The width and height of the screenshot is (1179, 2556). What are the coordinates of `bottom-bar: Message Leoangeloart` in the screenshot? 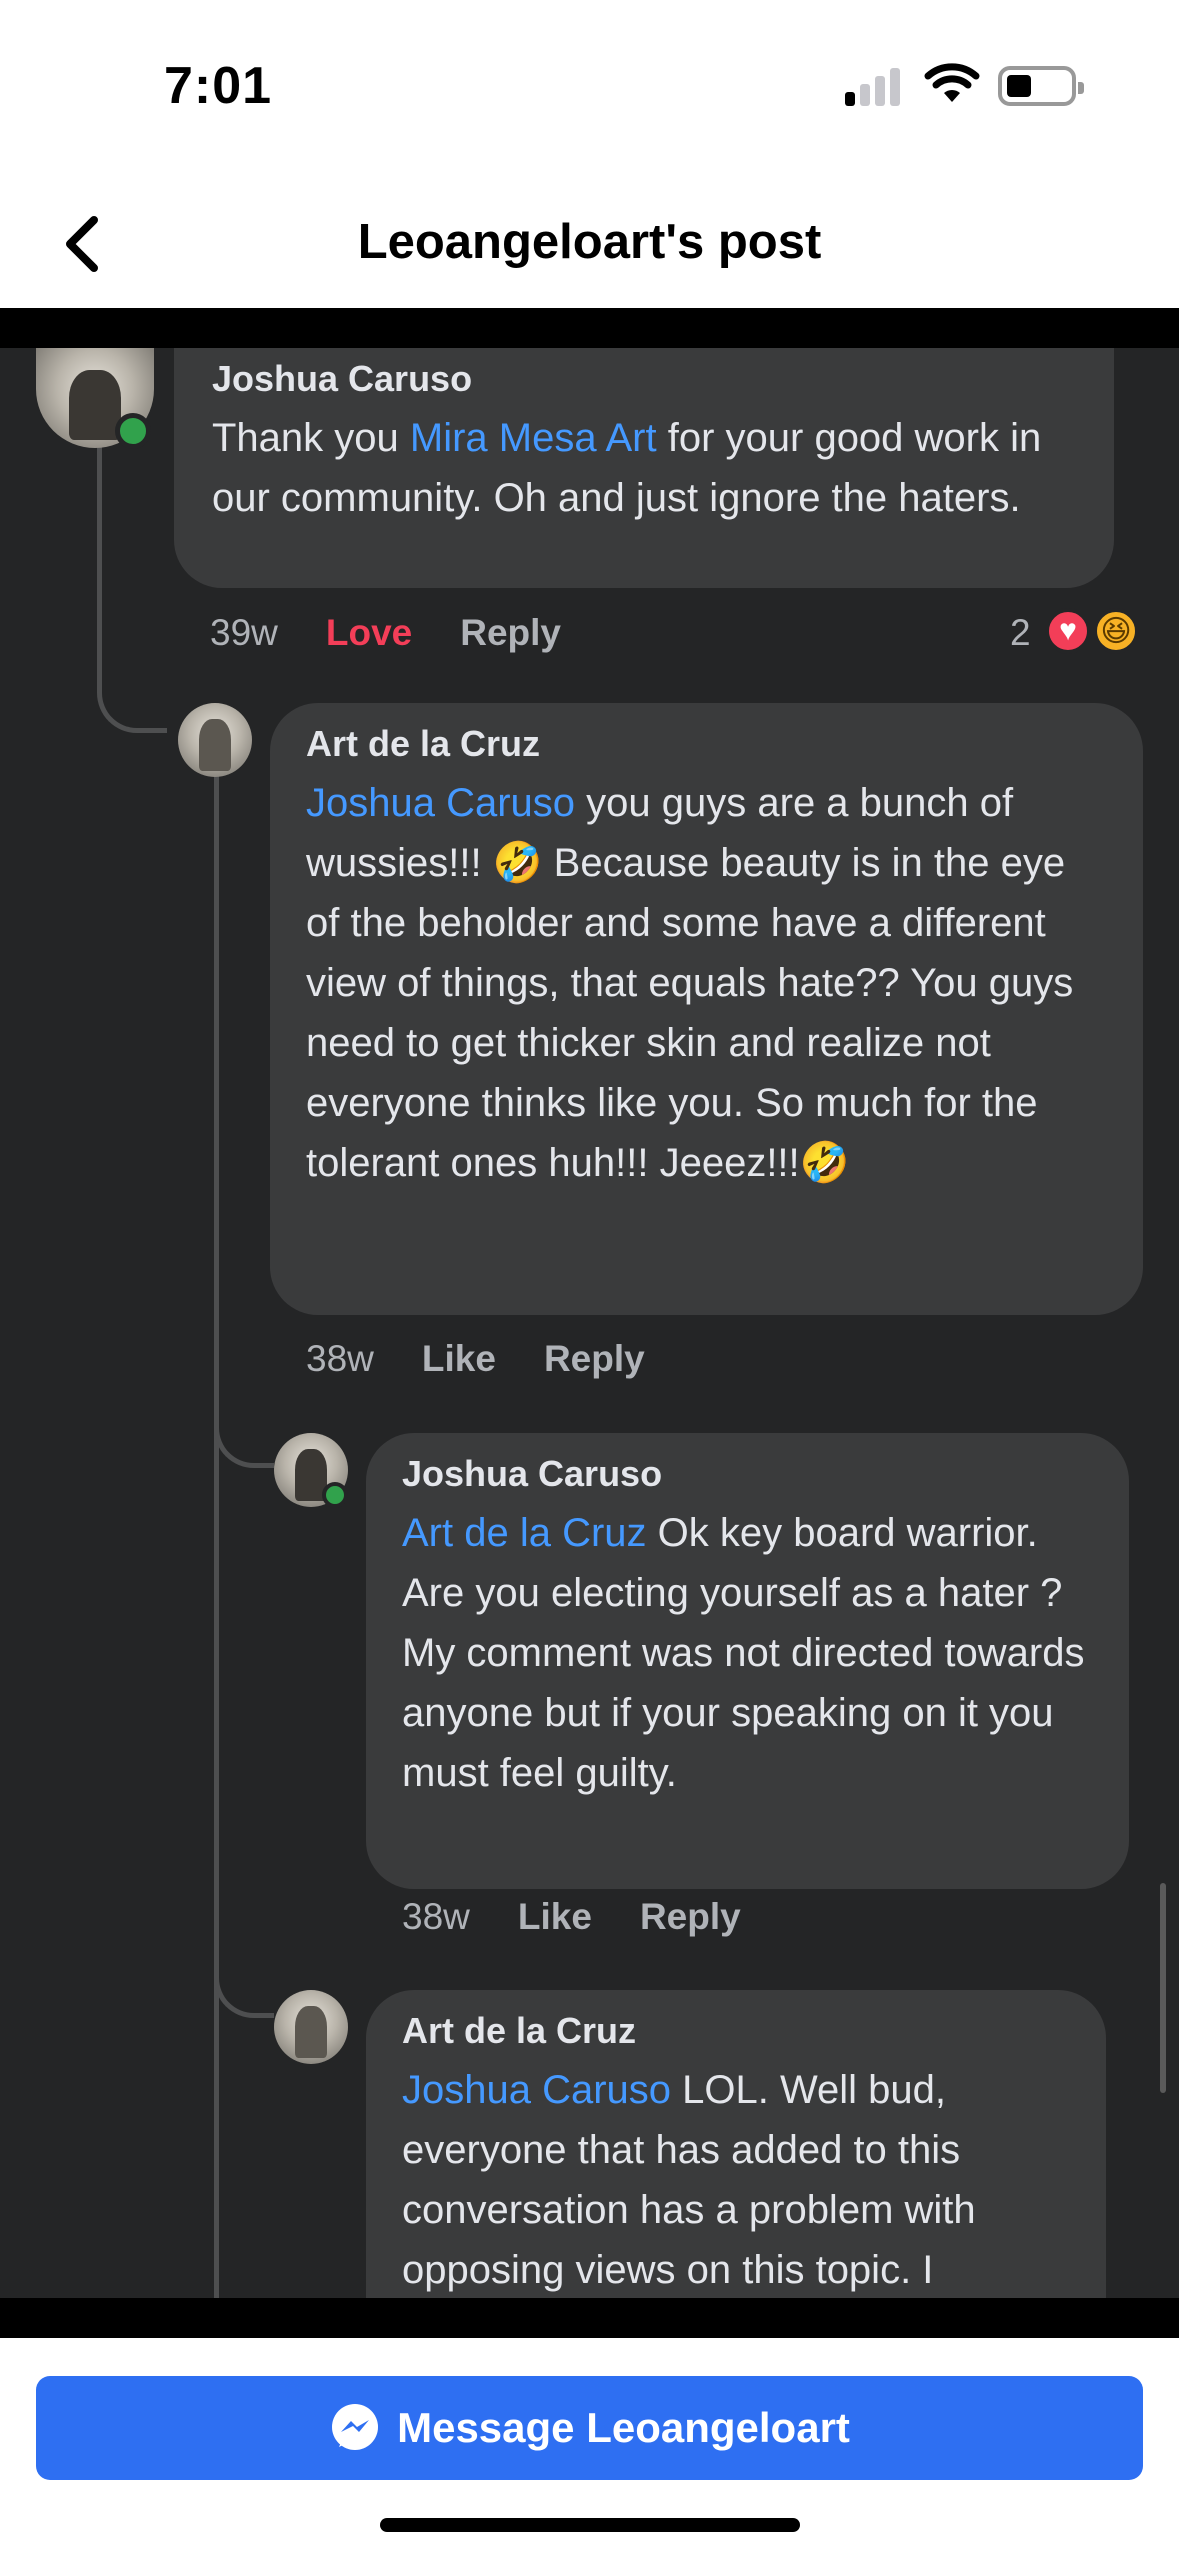 It's located at (589, 2447).